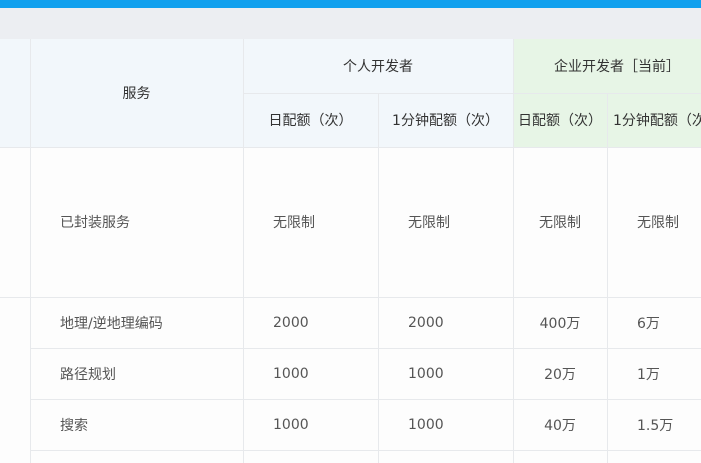 The width and height of the screenshot is (701, 463). I want to click on row-service-label: 地理/逆地理编码, so click(111, 323).